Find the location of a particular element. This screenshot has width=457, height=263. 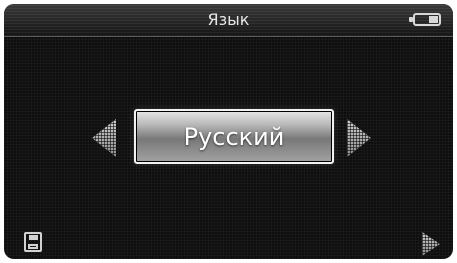

battery-level is located at coordinates (433, 19).